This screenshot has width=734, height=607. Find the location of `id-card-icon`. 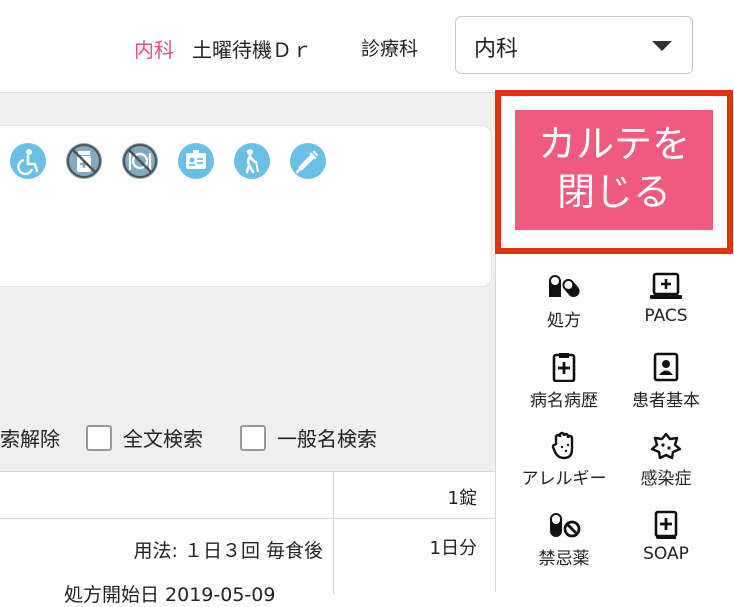

id-card-icon is located at coordinates (196, 161).